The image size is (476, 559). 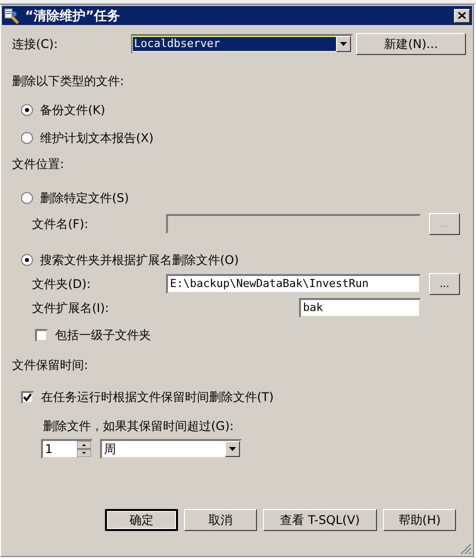 What do you see at coordinates (171, 449) in the screenshot?
I see `unit-dropdown: 周` at bounding box center [171, 449].